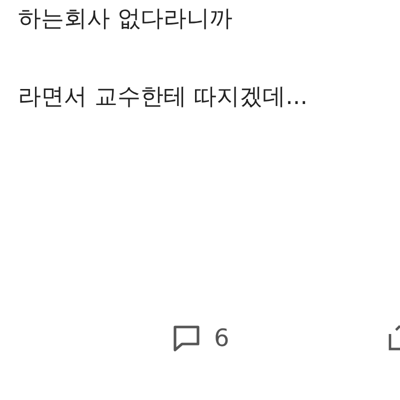 The width and height of the screenshot is (400, 400). Describe the element at coordinates (126, 19) in the screenshot. I see `post-text: 하는회사 없다라니까` at that location.